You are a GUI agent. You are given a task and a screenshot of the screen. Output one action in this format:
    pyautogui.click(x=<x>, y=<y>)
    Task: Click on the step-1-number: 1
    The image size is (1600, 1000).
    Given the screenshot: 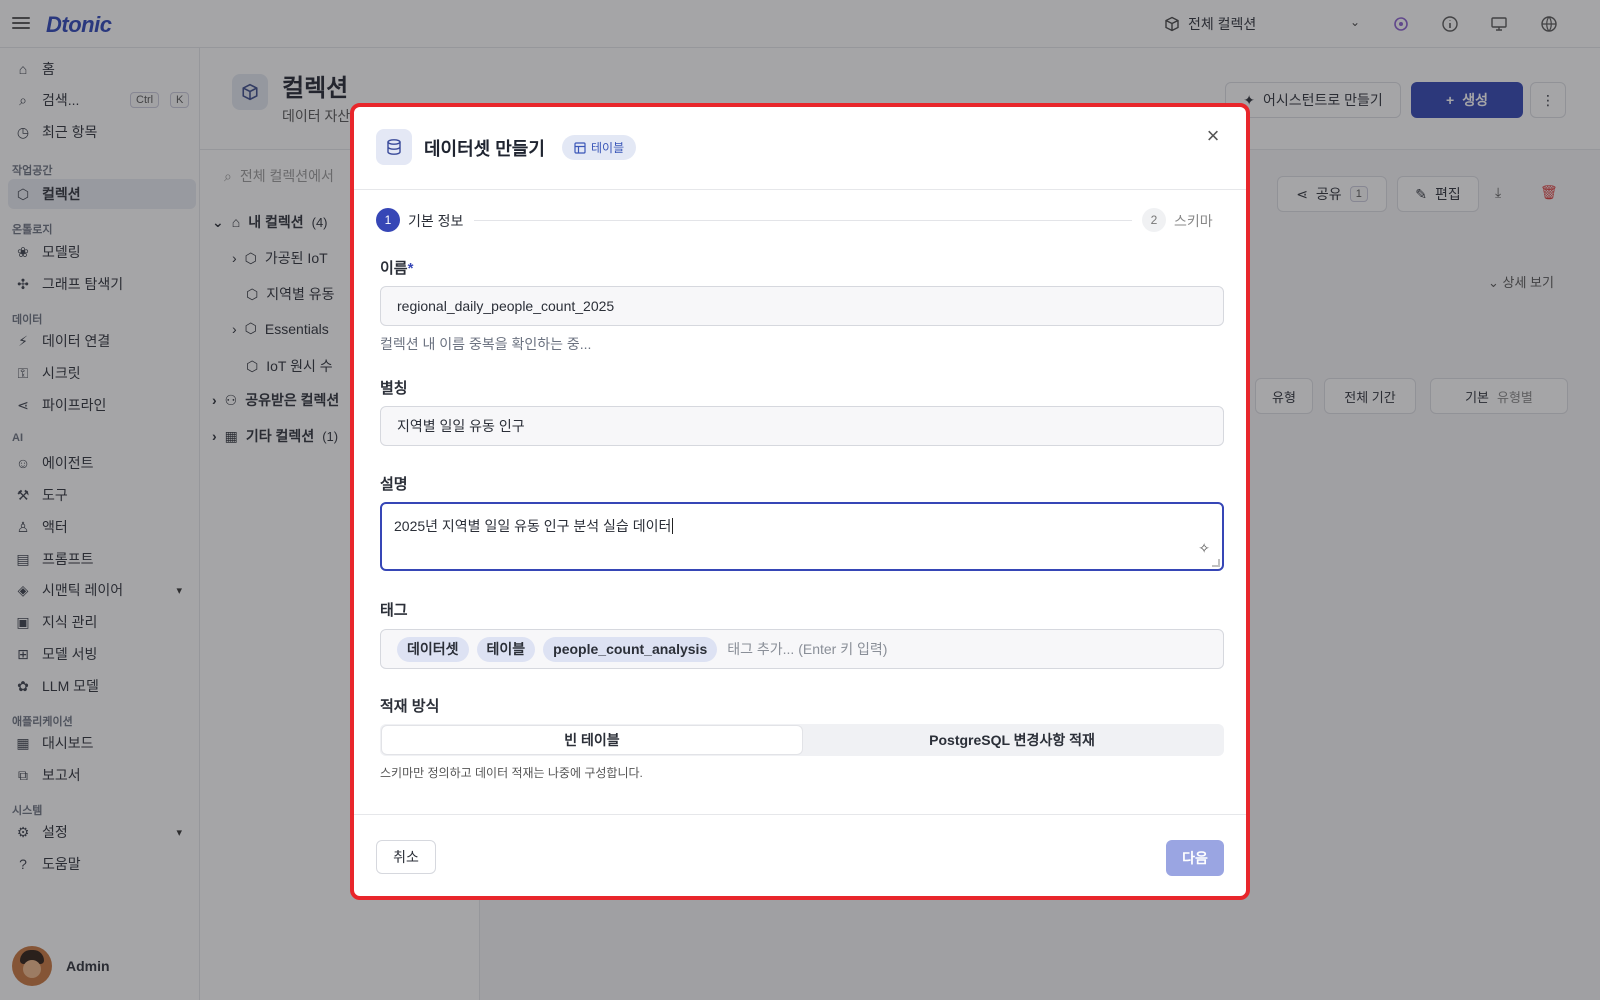 What is the action you would take?
    pyautogui.click(x=388, y=220)
    